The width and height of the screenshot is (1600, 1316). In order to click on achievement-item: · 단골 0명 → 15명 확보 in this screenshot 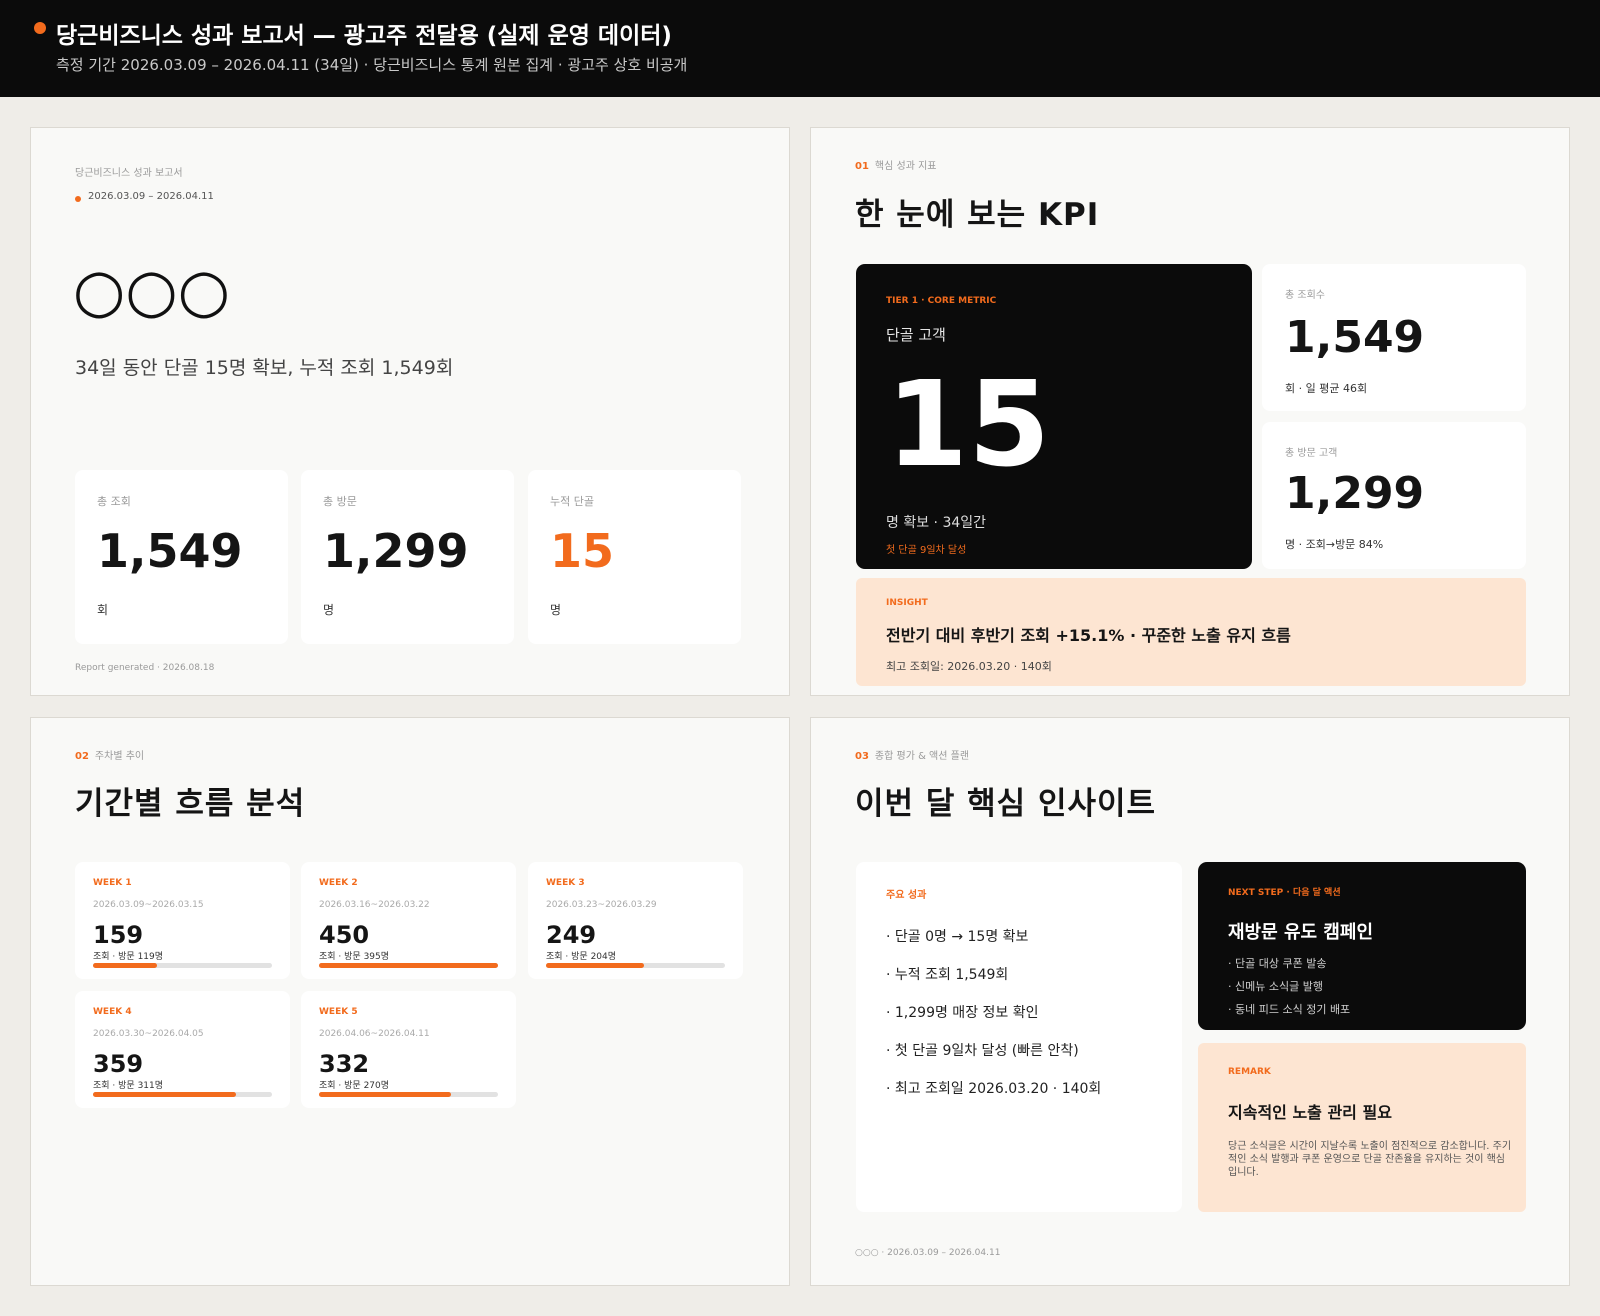, I will do `click(957, 937)`.